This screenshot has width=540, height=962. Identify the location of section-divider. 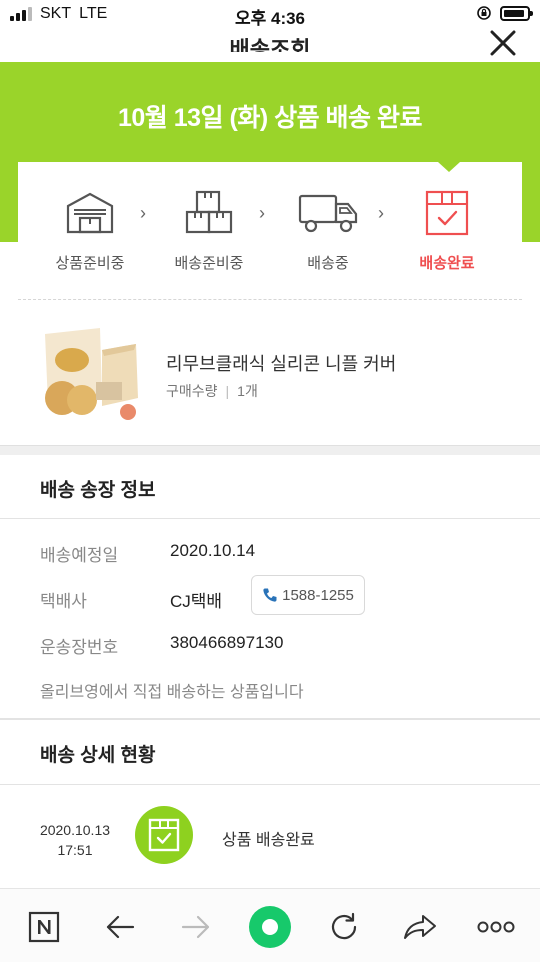
(270, 450).